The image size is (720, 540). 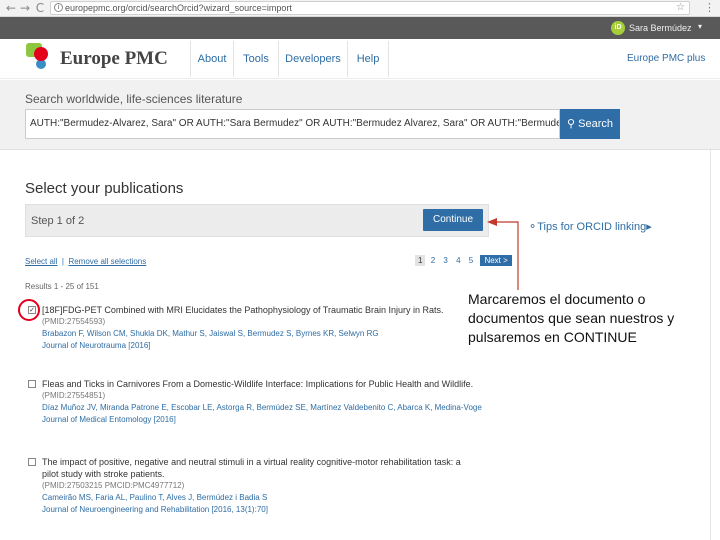 What do you see at coordinates (492, 222) in the screenshot?
I see `annotation-arrowhead` at bounding box center [492, 222].